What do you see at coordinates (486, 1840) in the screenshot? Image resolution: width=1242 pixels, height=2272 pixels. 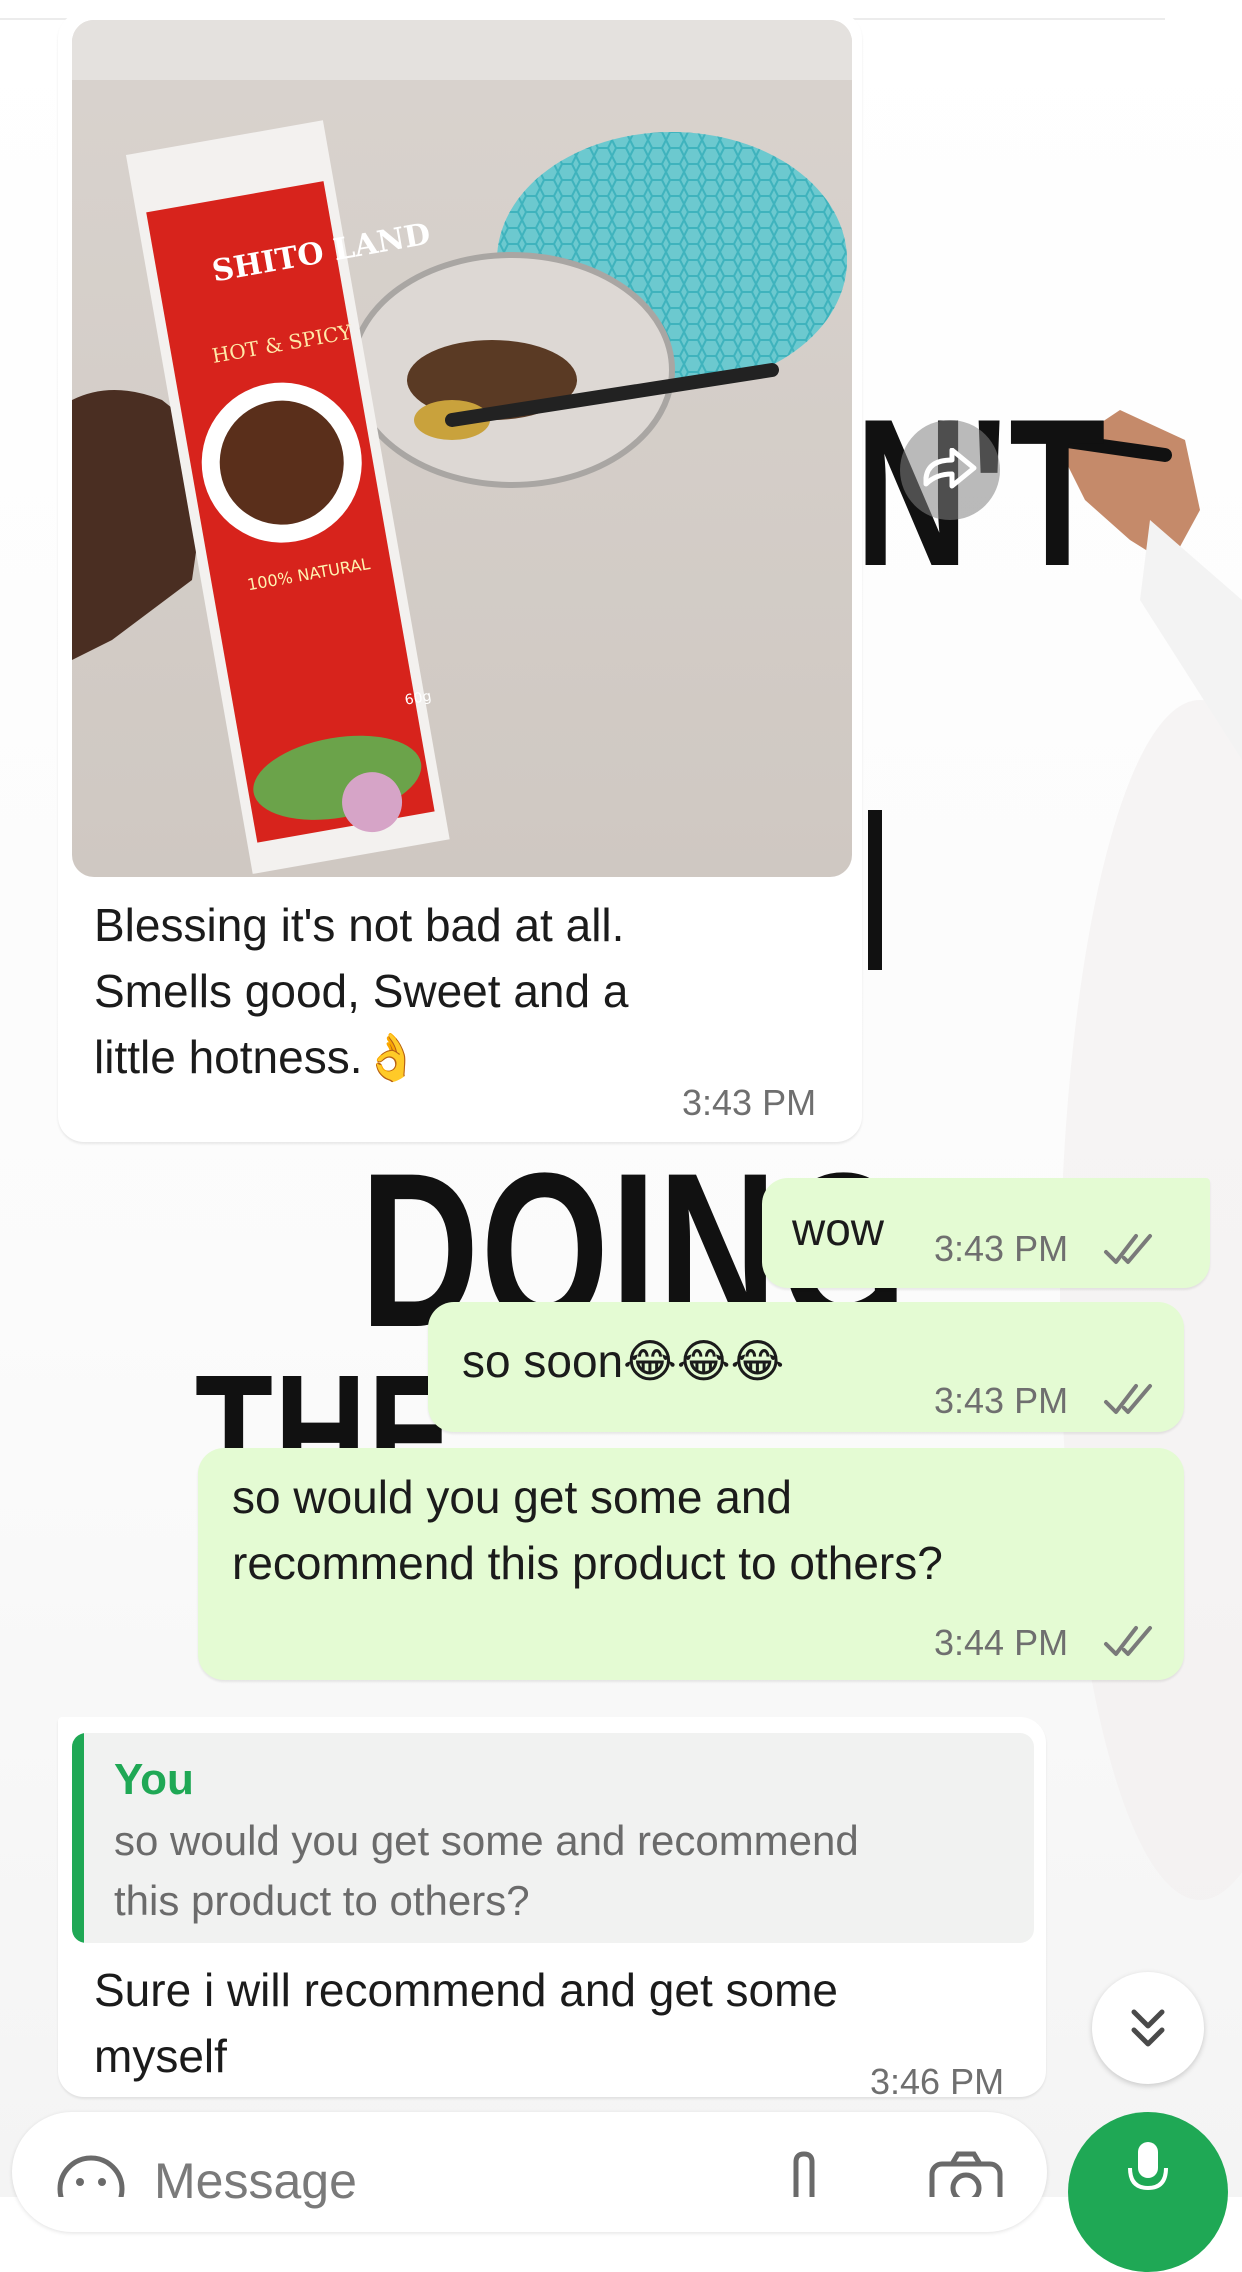 I see `quote-line: so would you get some and recommend` at bounding box center [486, 1840].